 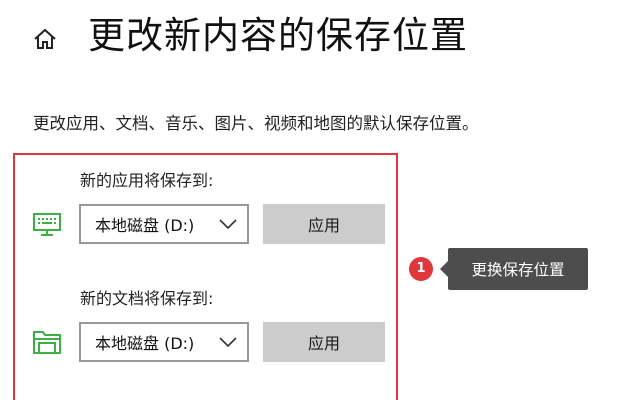 I want to click on home-button, so click(x=45, y=39).